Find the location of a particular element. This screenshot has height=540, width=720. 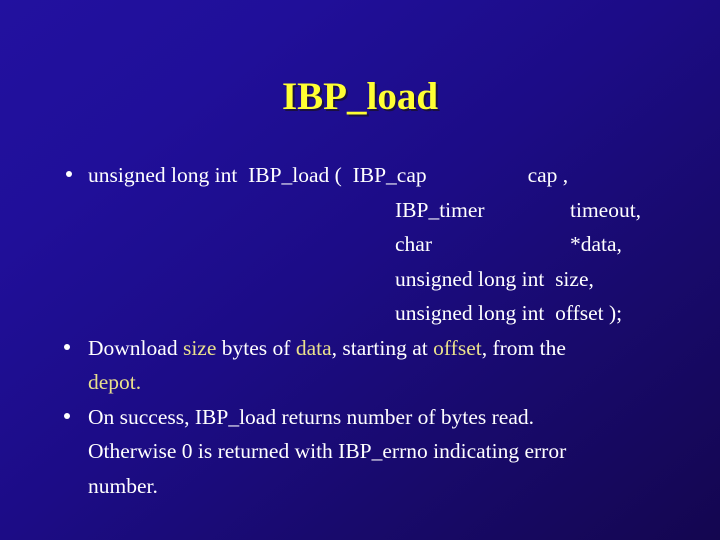

description-highlight-offset: offset is located at coordinates (457, 347).